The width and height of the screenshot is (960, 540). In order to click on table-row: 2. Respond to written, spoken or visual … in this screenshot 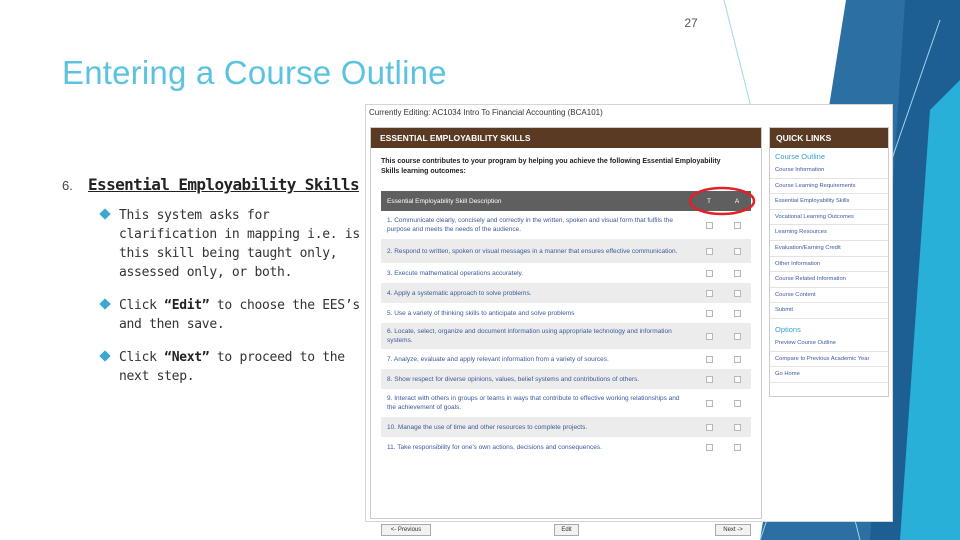, I will do `click(566, 251)`.